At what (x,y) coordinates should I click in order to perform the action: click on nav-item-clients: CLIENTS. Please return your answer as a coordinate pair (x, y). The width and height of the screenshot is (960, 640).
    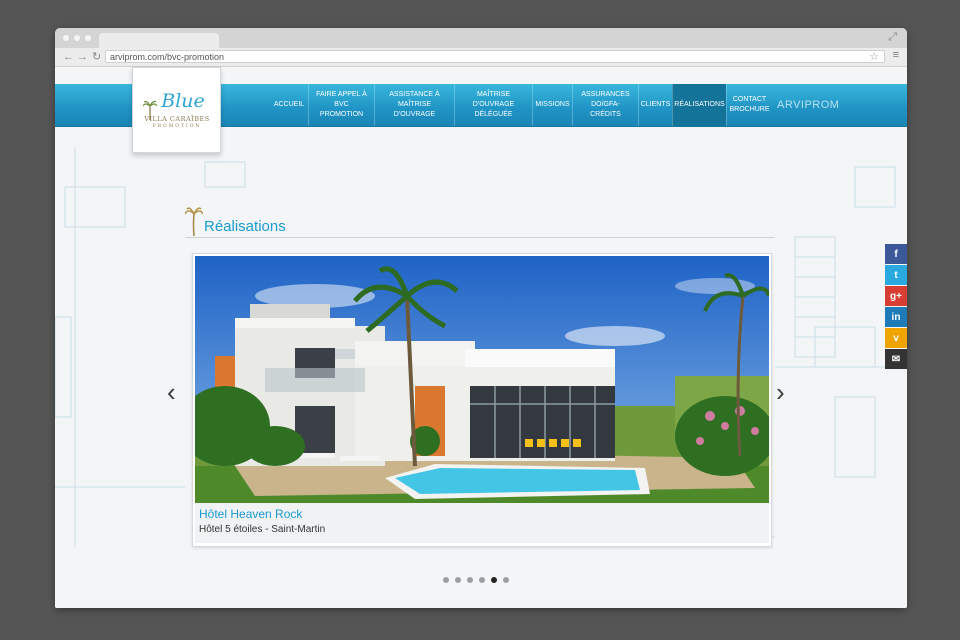
    Looking at the image, I should click on (655, 105).